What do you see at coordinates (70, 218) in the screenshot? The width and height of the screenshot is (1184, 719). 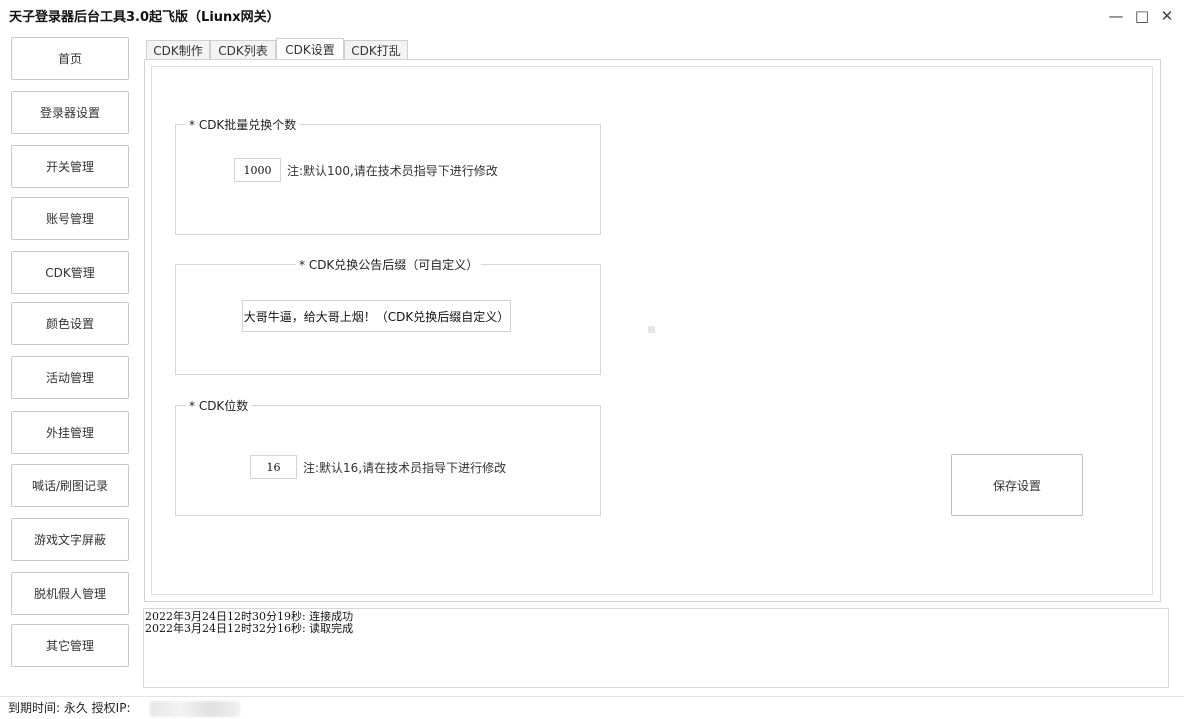 I see `sidebar-item-account-management: 账号管理` at bounding box center [70, 218].